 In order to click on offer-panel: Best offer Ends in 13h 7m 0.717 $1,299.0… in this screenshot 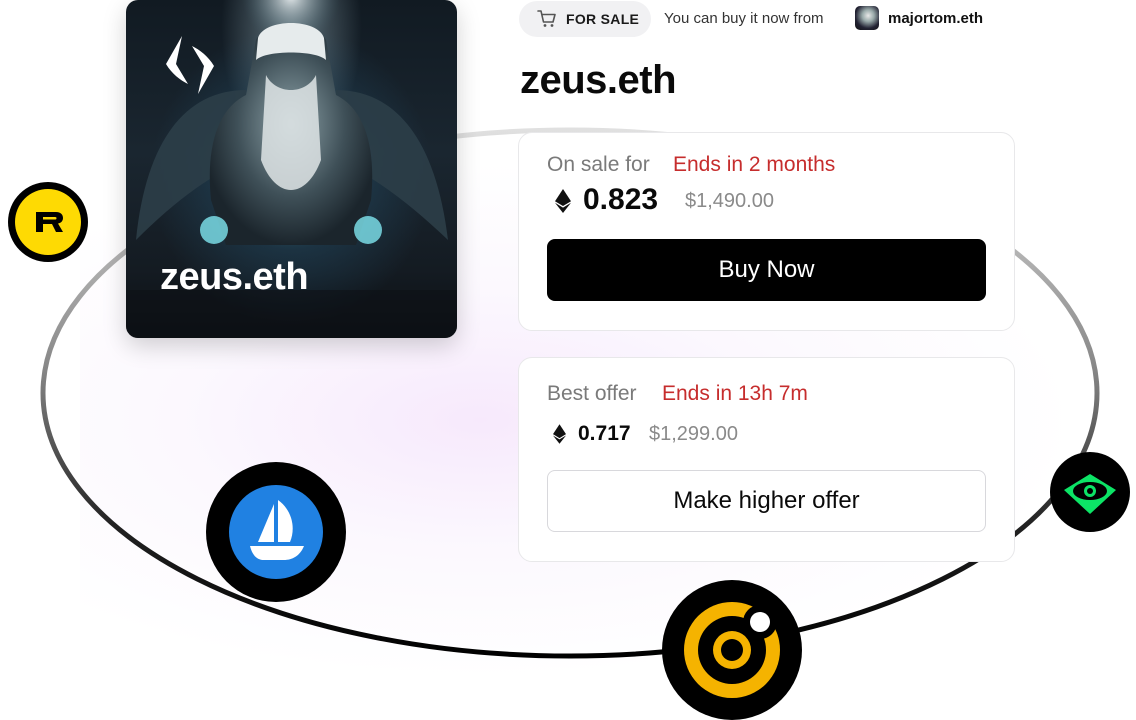, I will do `click(766, 459)`.